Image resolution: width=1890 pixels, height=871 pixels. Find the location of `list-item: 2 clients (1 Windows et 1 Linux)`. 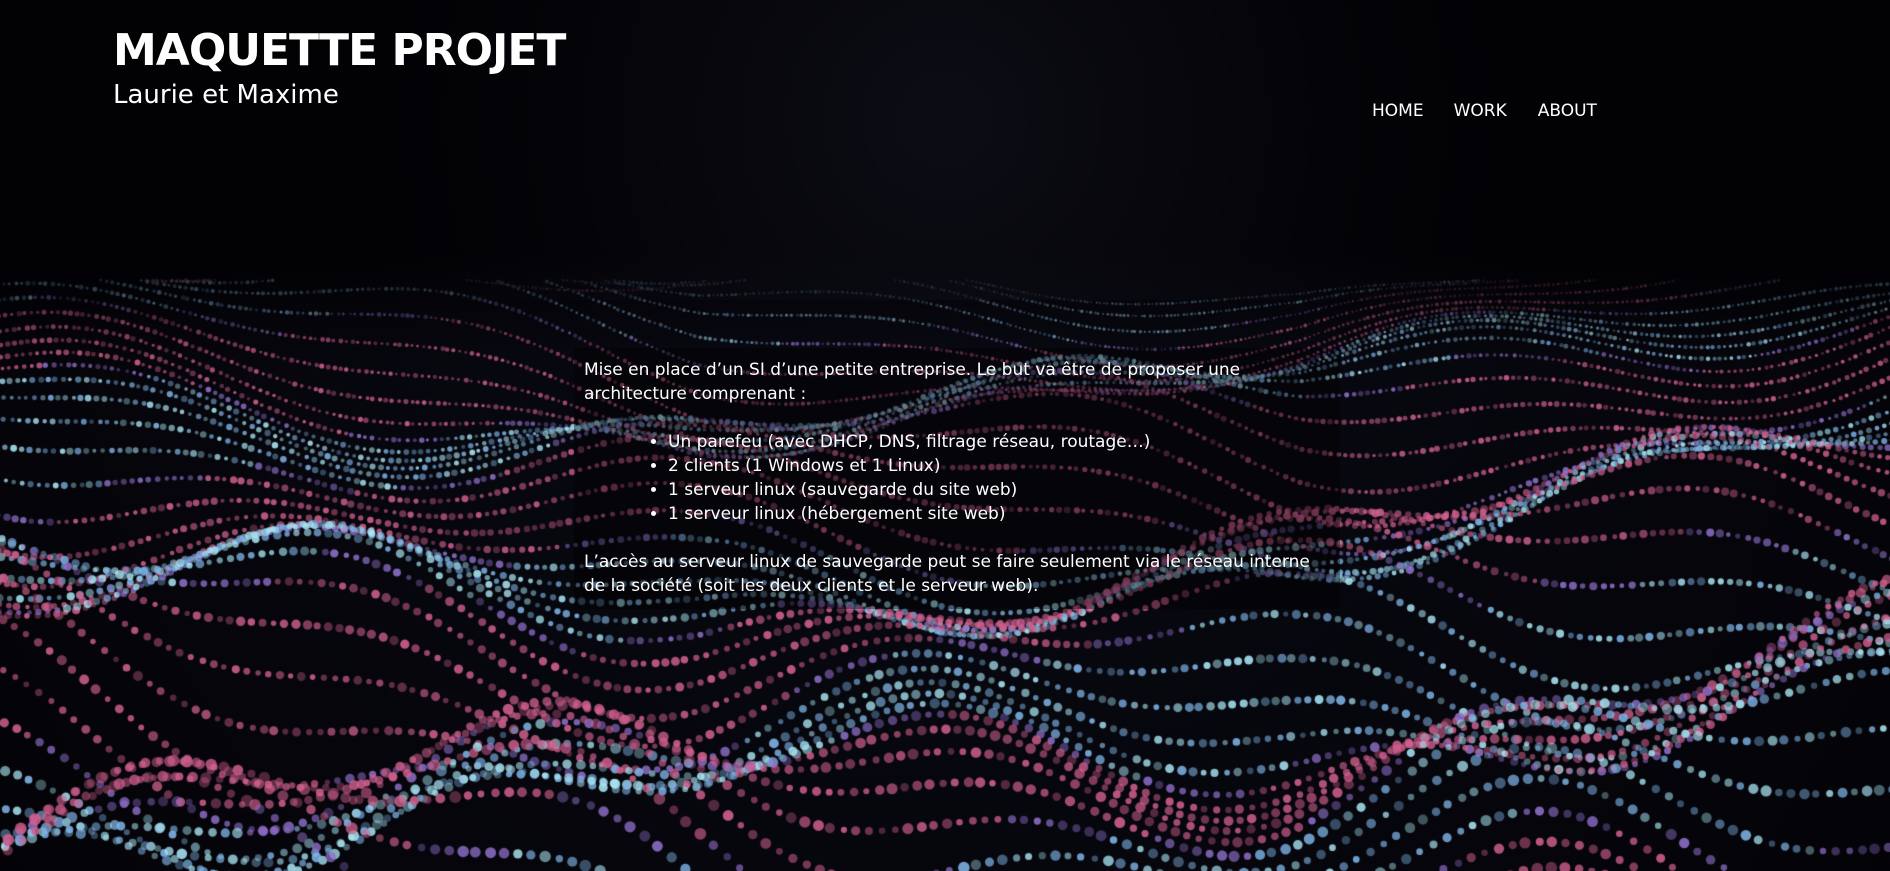

list-item: 2 clients (1 Windows et 1 Linux) is located at coordinates (999, 466).